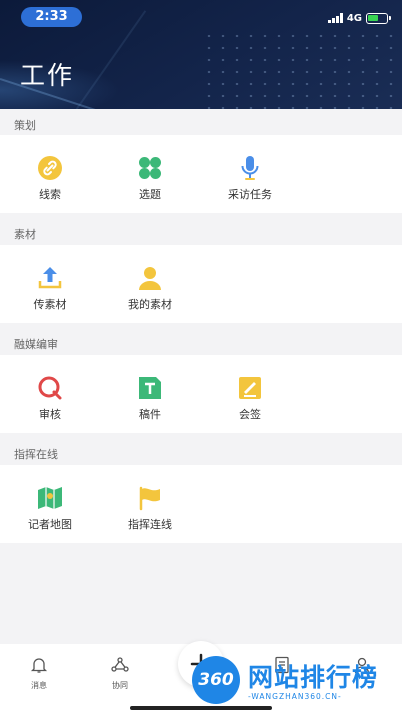 The image size is (402, 716). I want to click on grid-icon, so click(150, 168).